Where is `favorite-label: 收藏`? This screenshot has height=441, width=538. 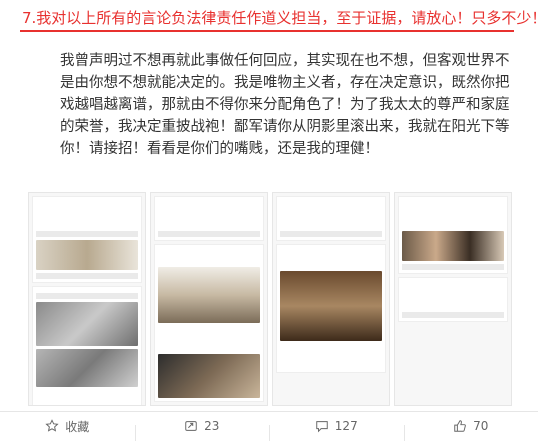
favorite-label: 收藏 is located at coordinates (77, 426).